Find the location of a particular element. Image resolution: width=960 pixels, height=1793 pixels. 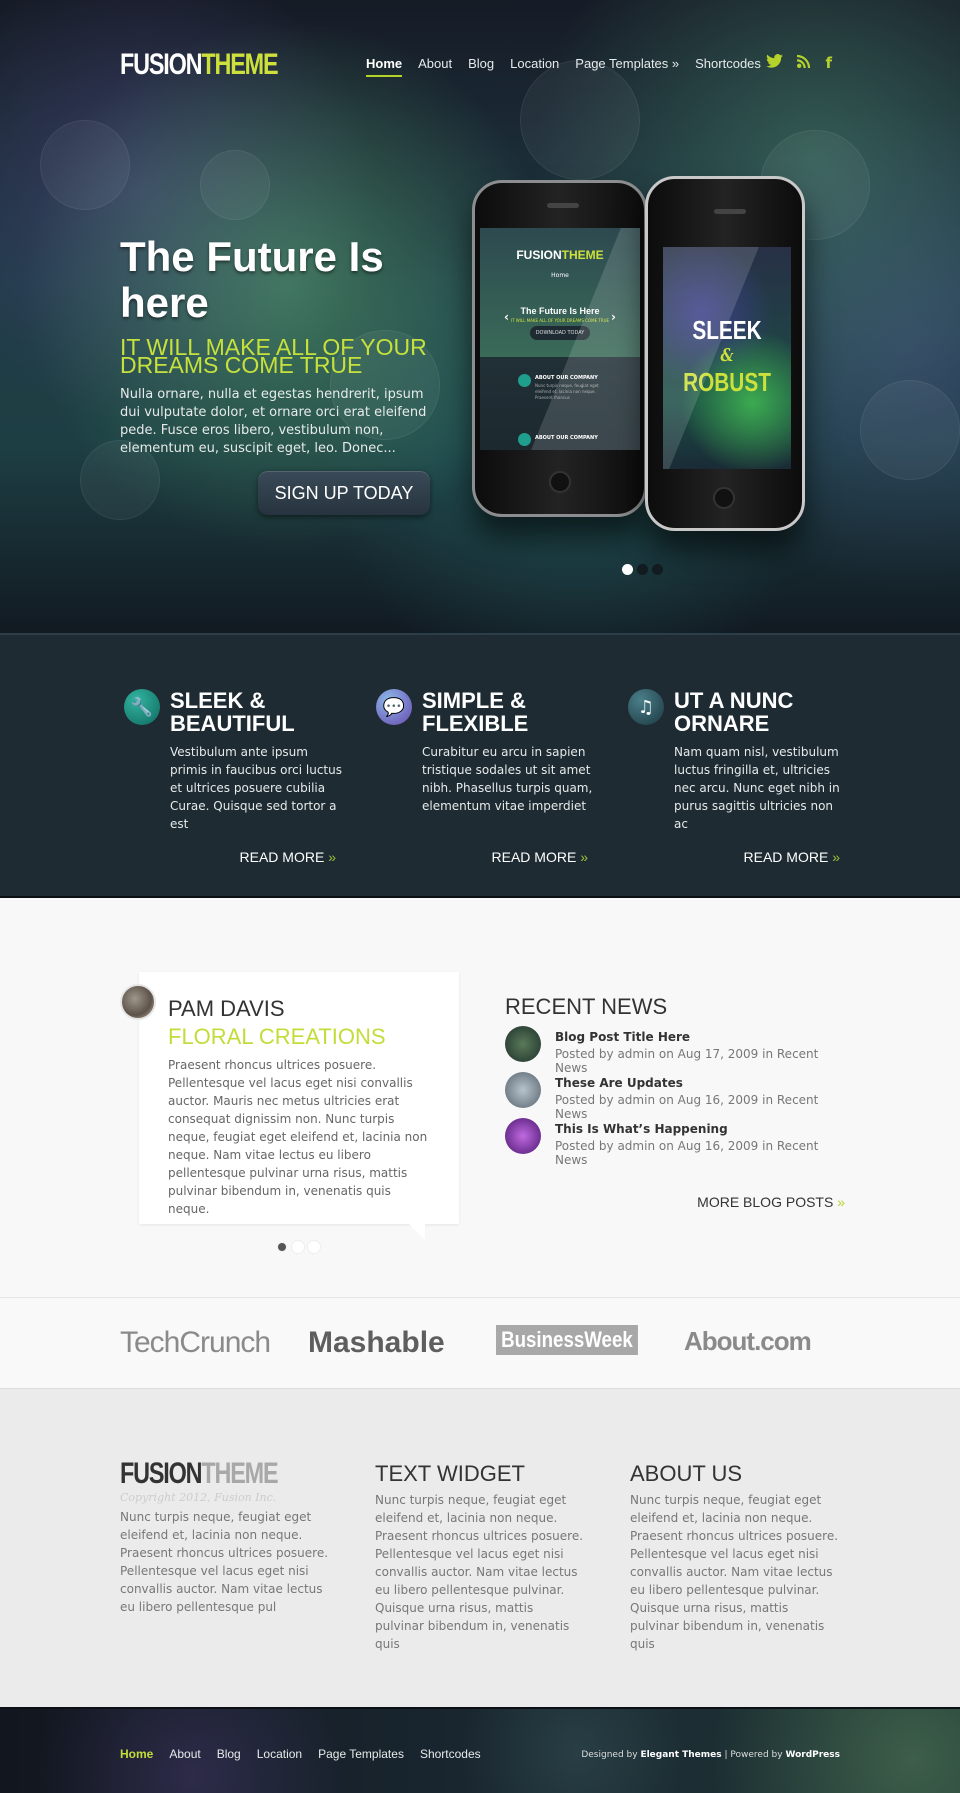

music-note-icon: ♫ is located at coordinates (646, 707).